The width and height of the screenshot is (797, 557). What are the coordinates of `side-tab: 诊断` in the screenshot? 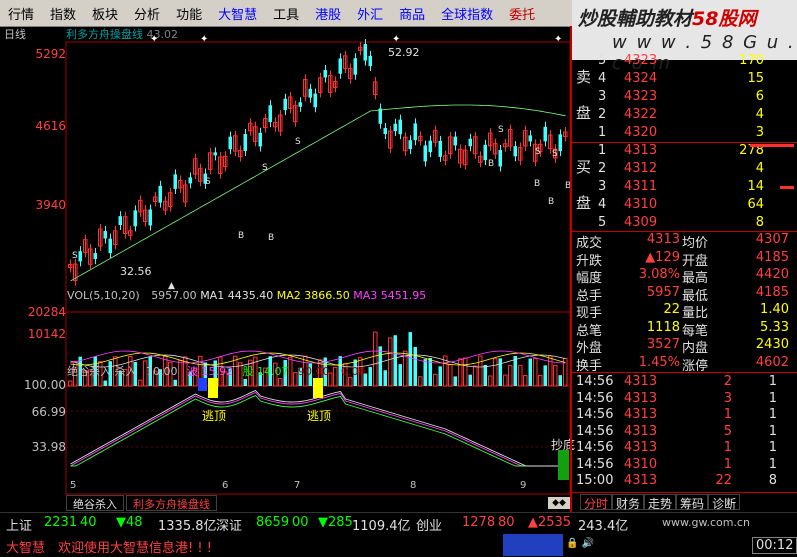 It's located at (724, 502).